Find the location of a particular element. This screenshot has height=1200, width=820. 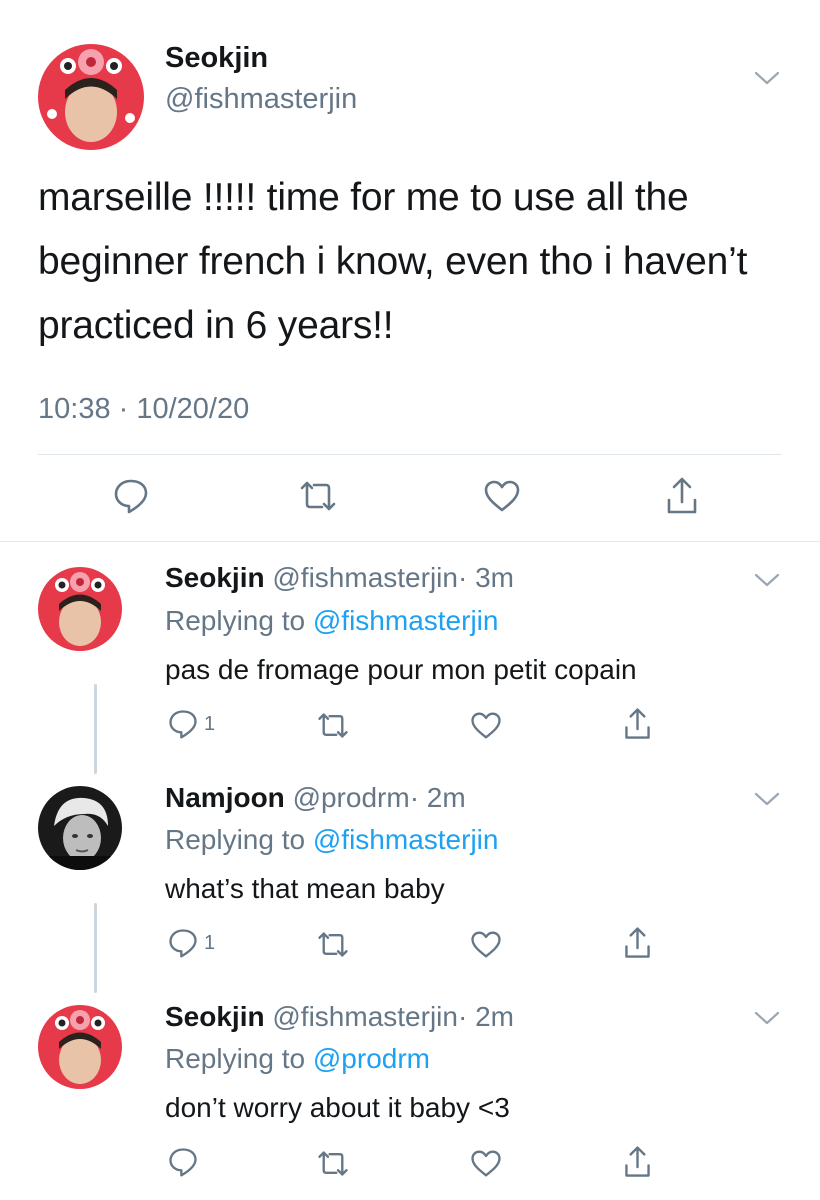

mention-link: @prodrm is located at coordinates (371, 1058).